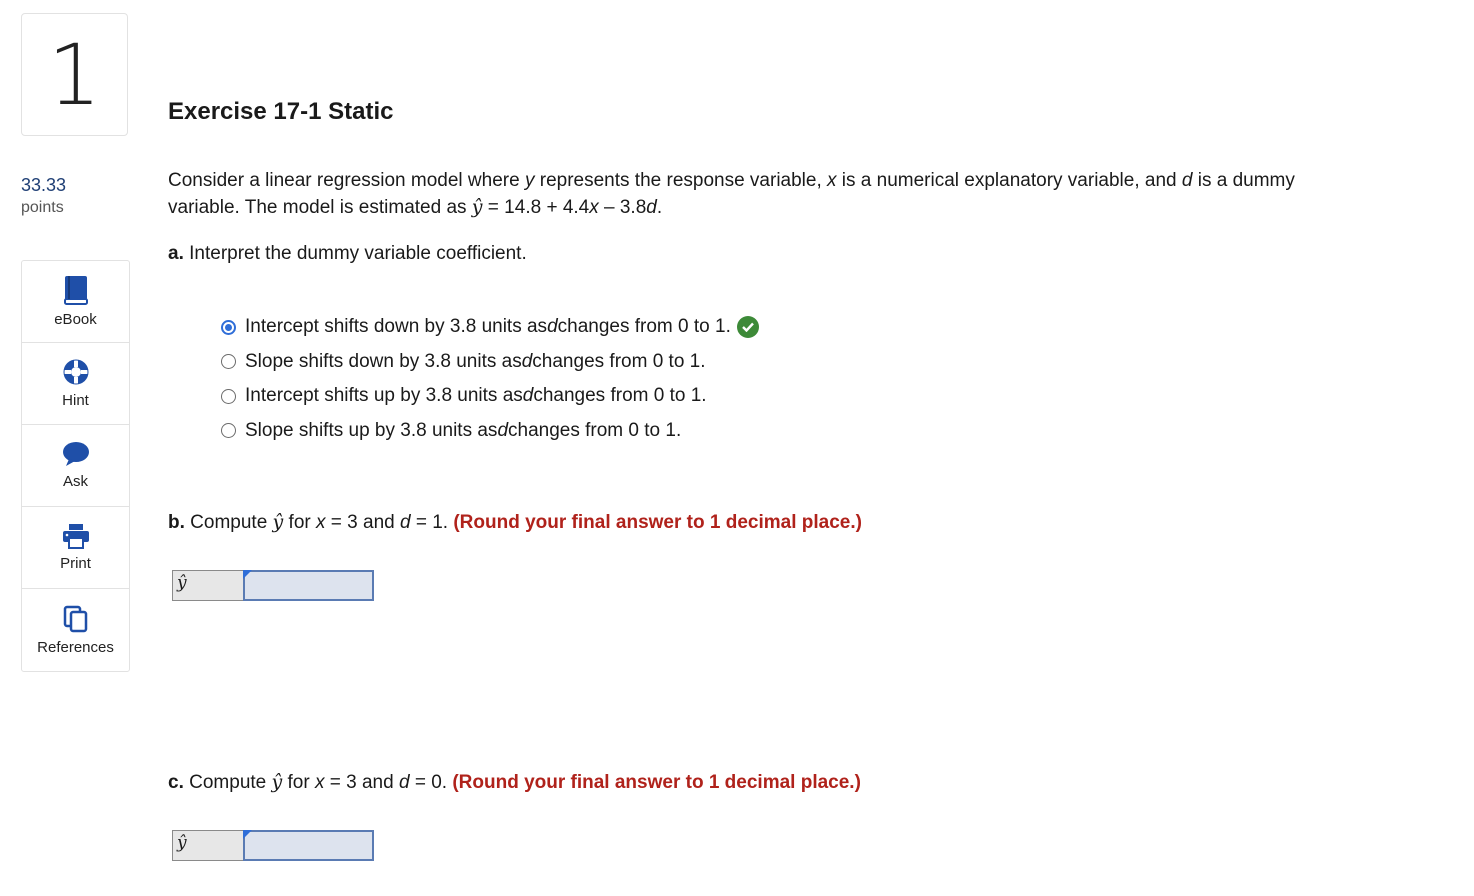  I want to click on part-c-var-d: d, so click(404, 782).